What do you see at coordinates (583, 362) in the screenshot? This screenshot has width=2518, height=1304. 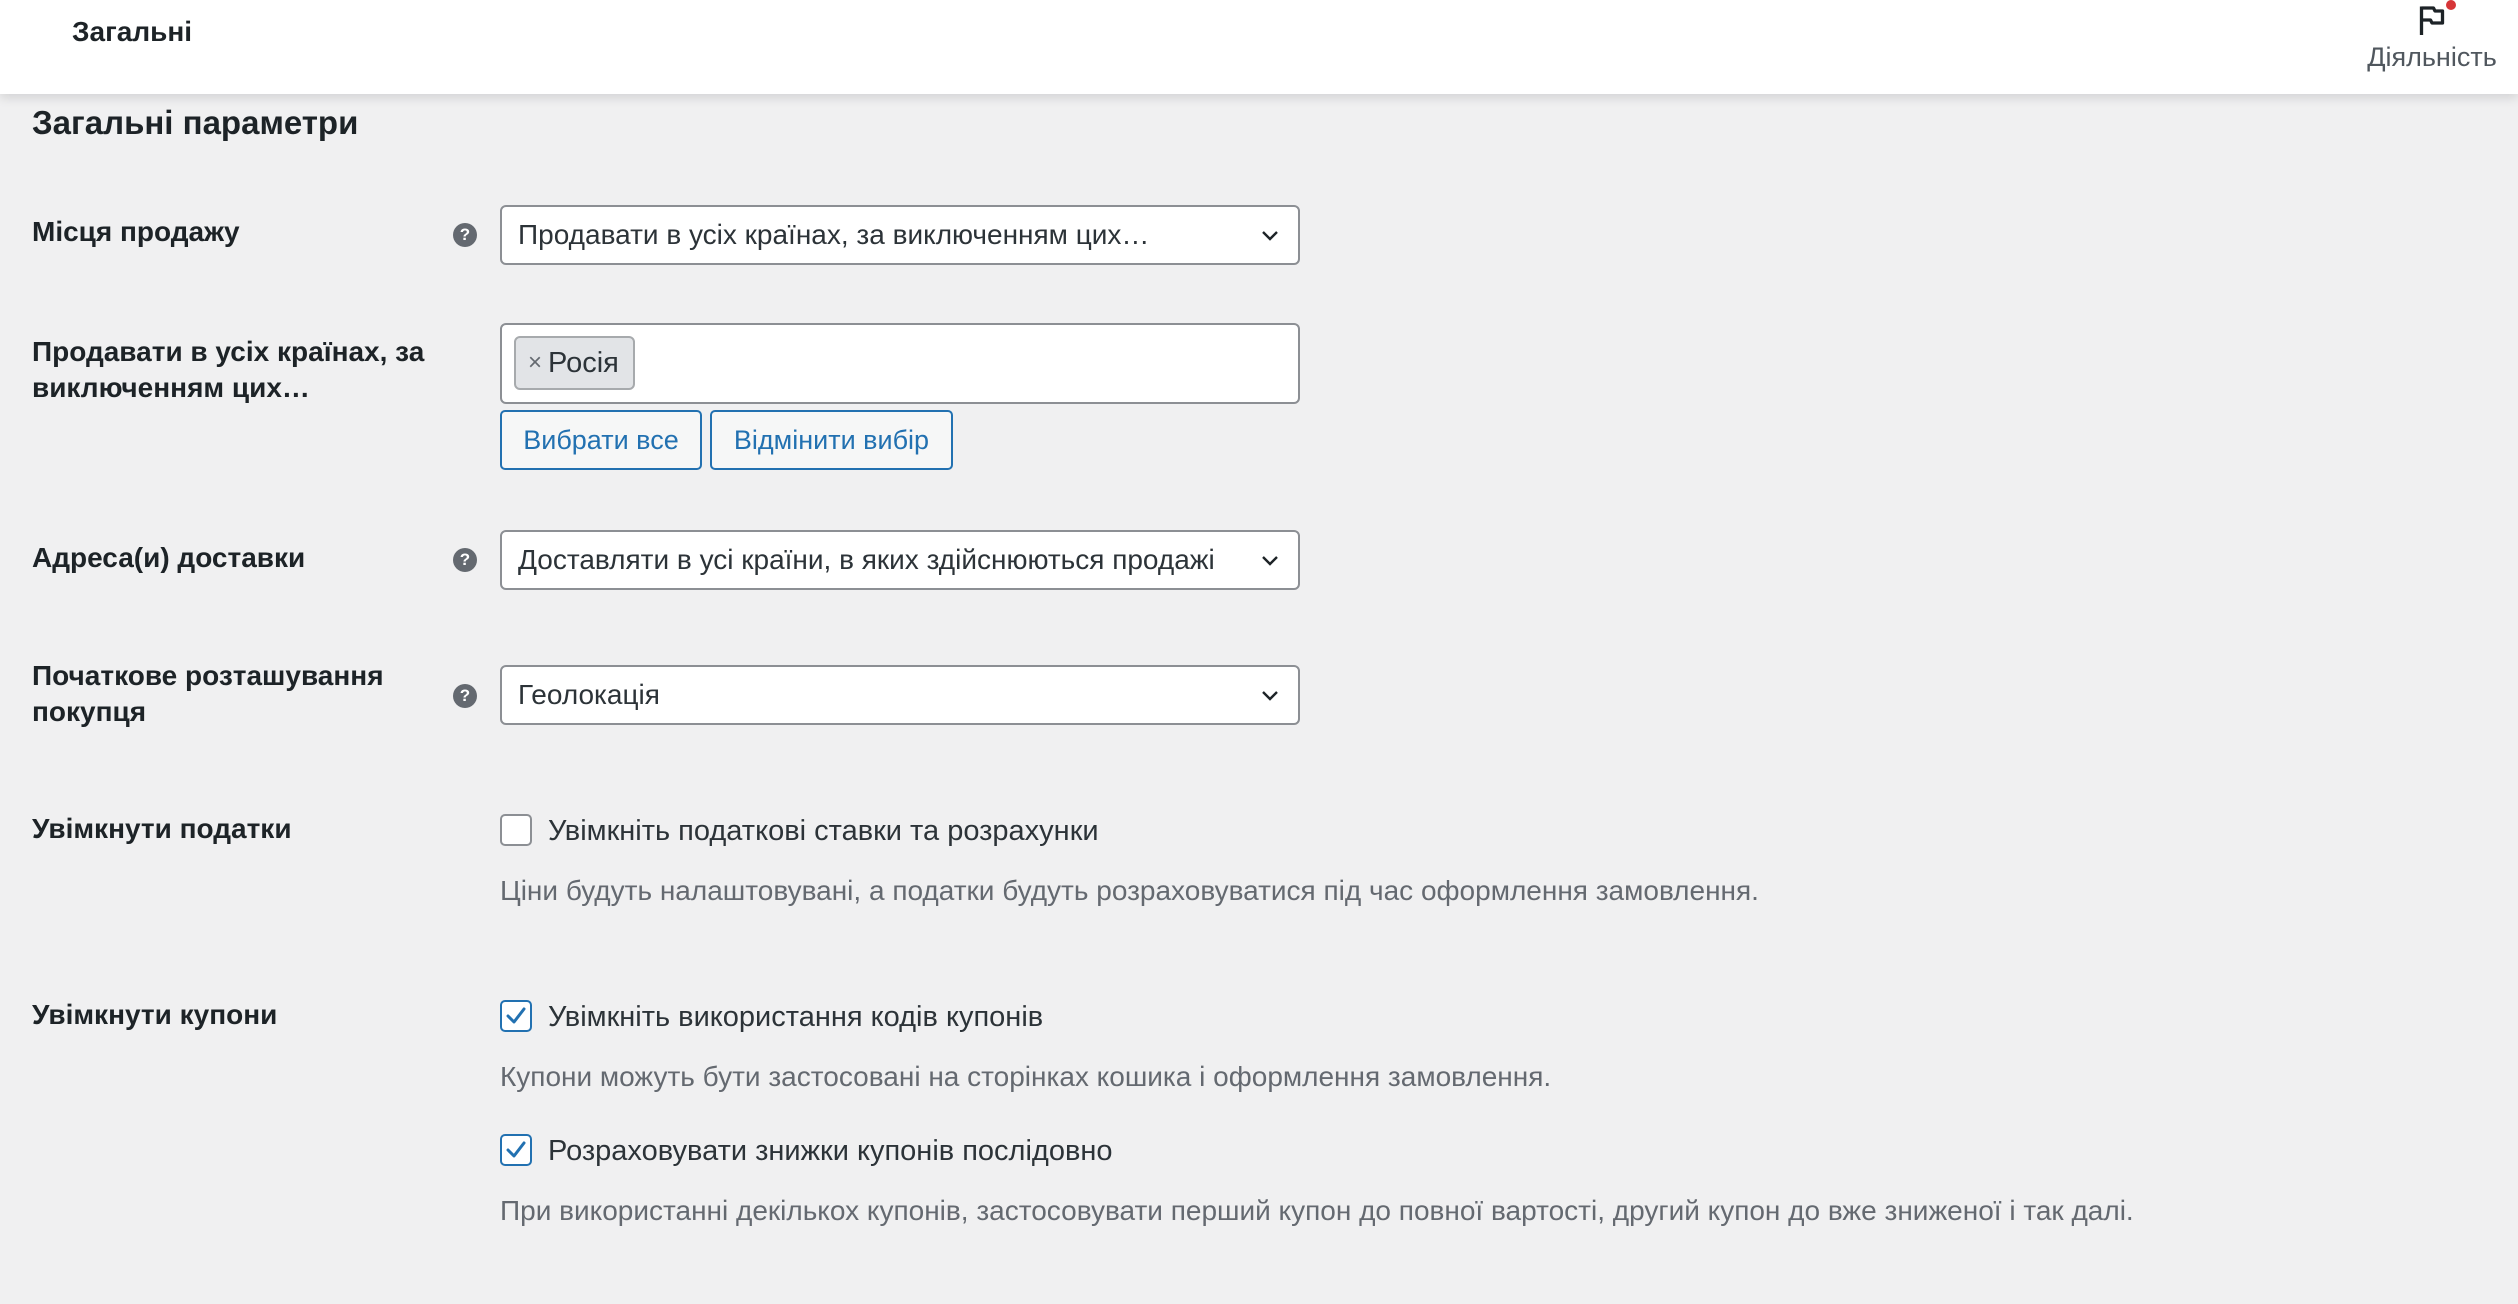 I see `country-tag-label: Росія` at bounding box center [583, 362].